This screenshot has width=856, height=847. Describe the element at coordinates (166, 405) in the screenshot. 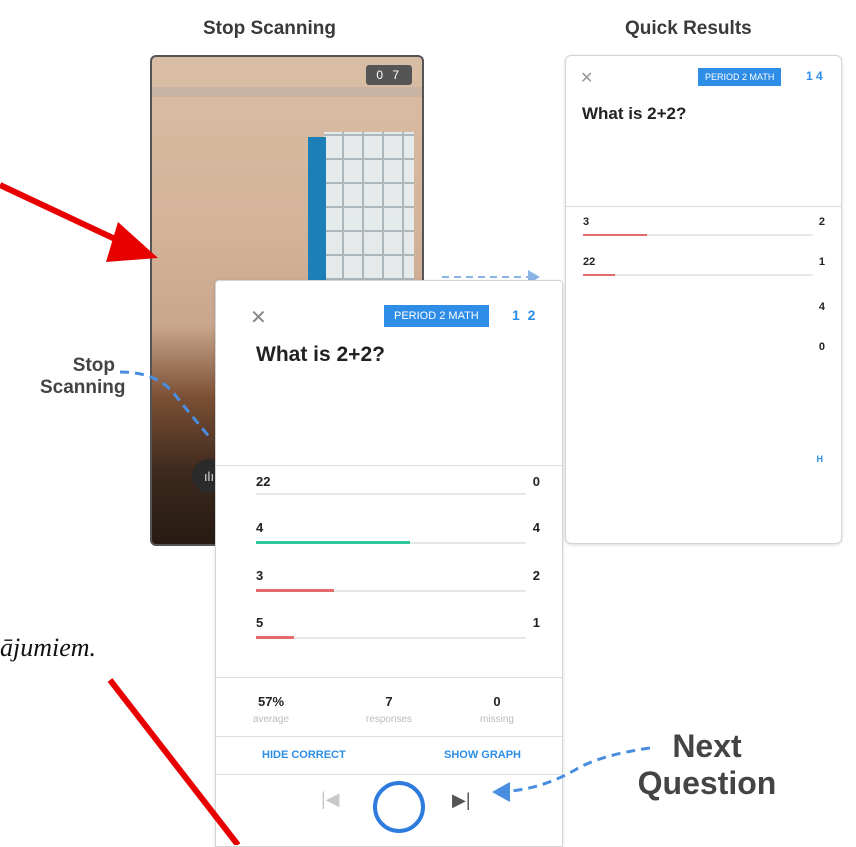

I see `stop-dash-arrow` at that location.